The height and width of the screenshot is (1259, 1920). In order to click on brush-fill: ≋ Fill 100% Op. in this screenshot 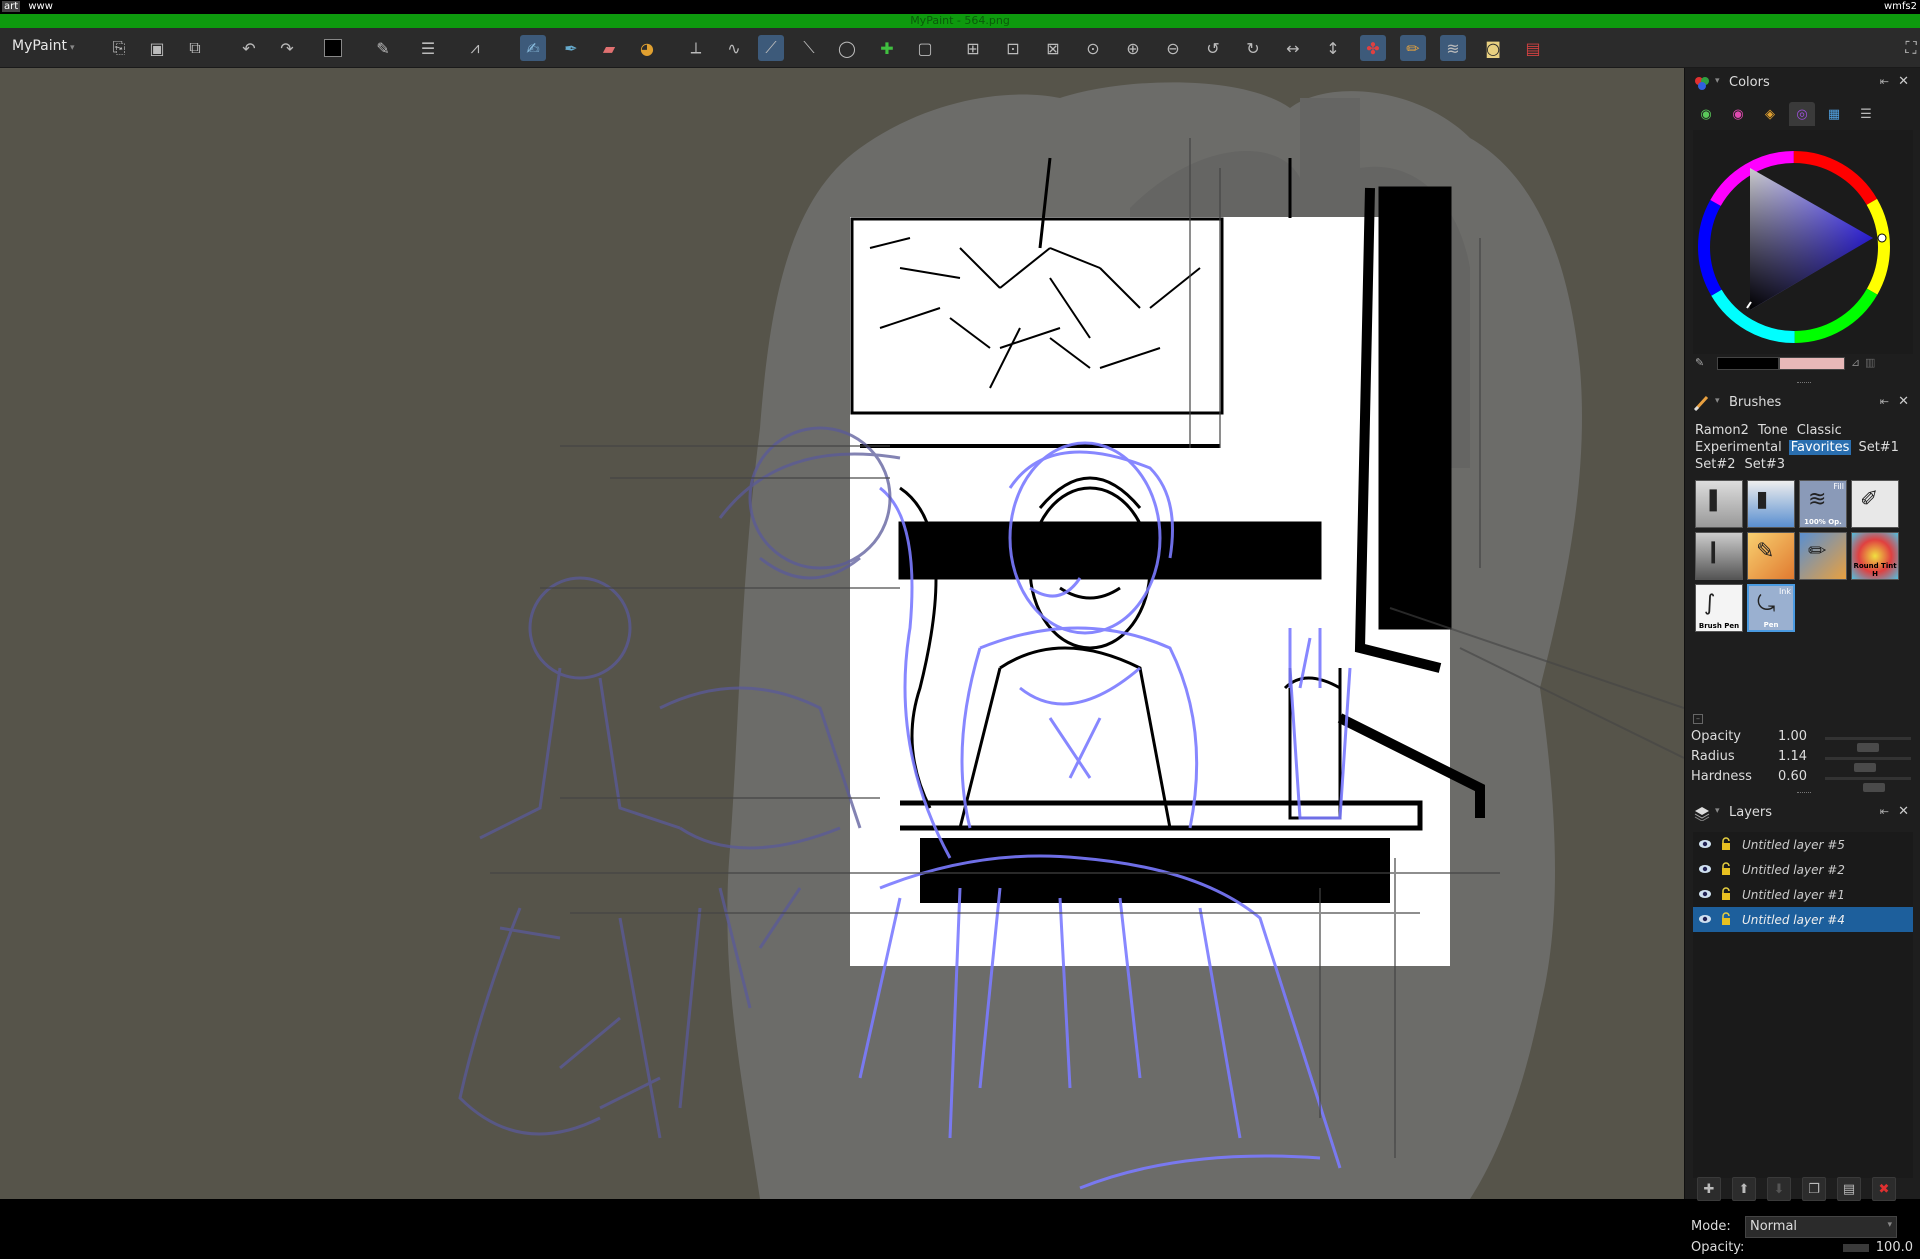, I will do `click(1823, 504)`.